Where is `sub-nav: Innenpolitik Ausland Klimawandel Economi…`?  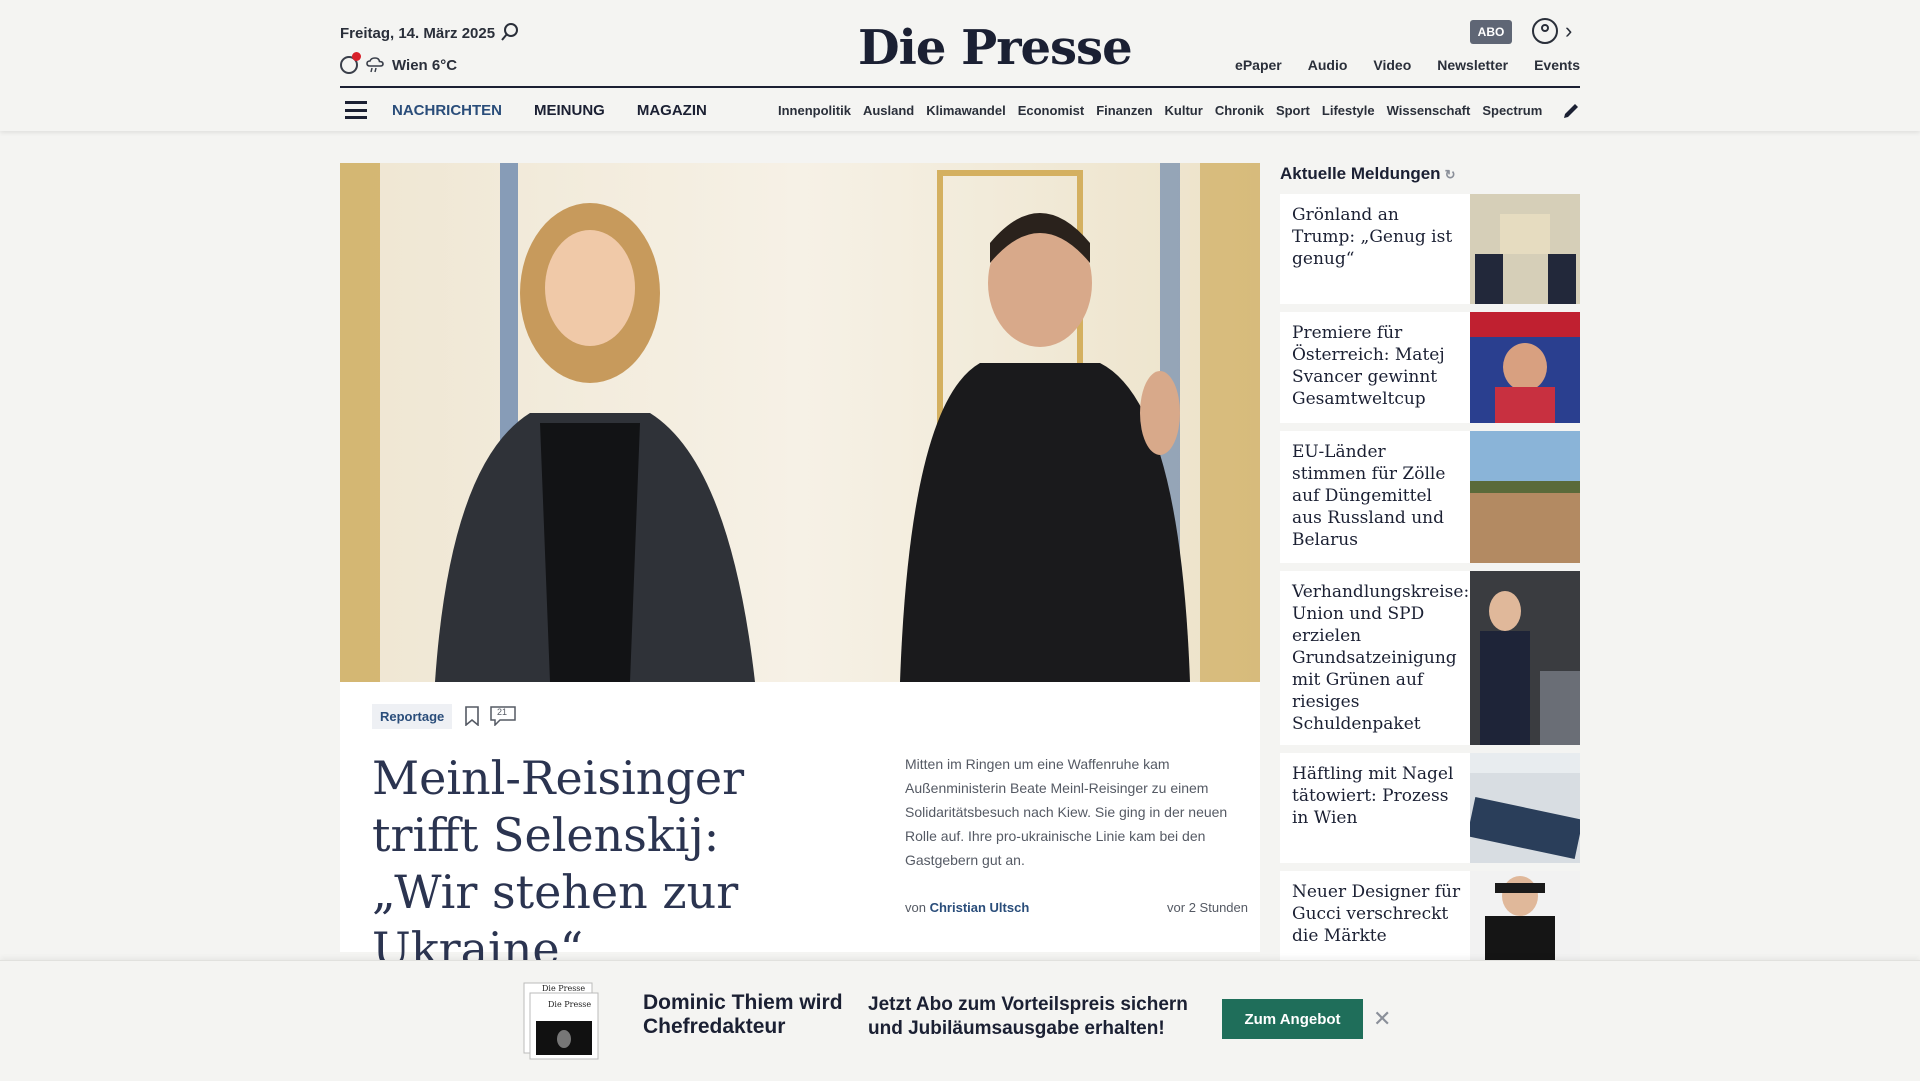
sub-nav: Innenpolitik Ausland Klimawandel Economi… is located at coordinates (1160, 110).